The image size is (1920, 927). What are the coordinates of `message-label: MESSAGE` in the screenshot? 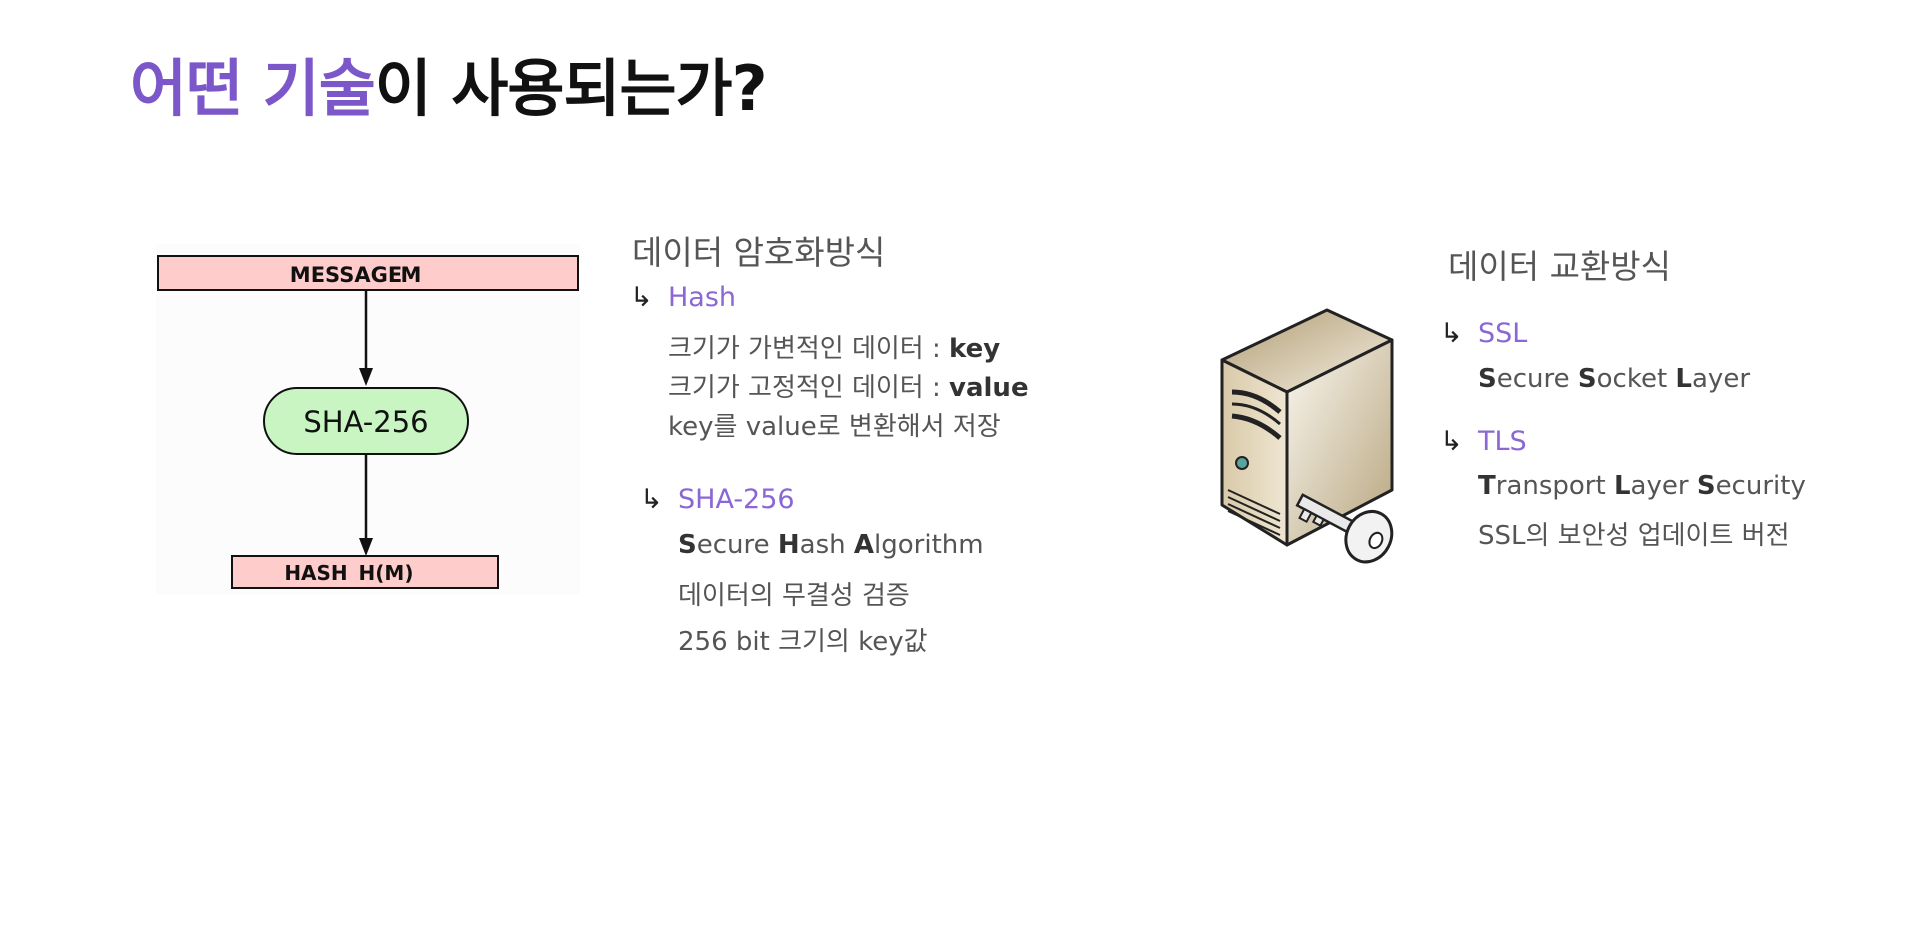 It's located at (346, 275).